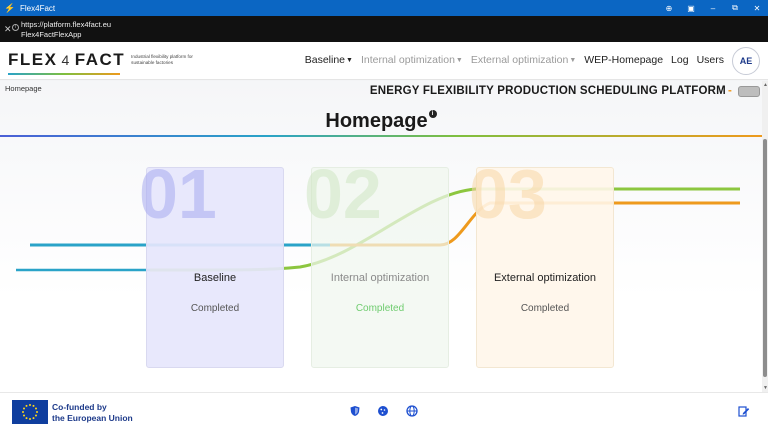 Image resolution: width=768 pixels, height=432 pixels. I want to click on footer: Co-funded by the European Union, so click(384, 412).